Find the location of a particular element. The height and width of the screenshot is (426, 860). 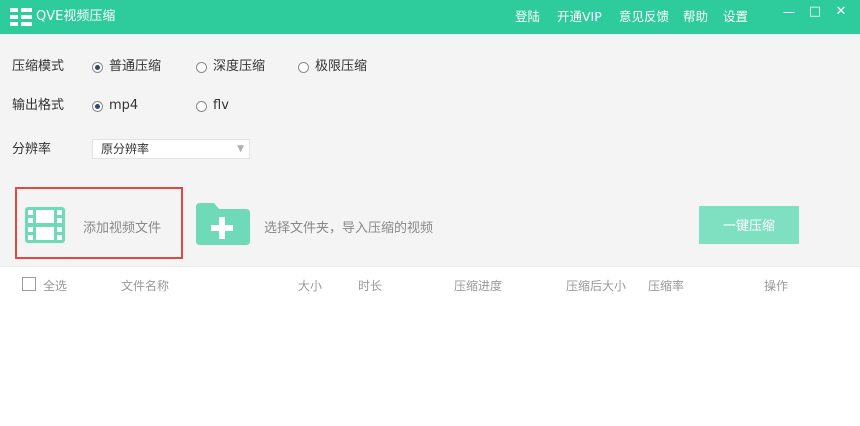

resolution-select: 原分辨率 ▼ is located at coordinates (171, 149).